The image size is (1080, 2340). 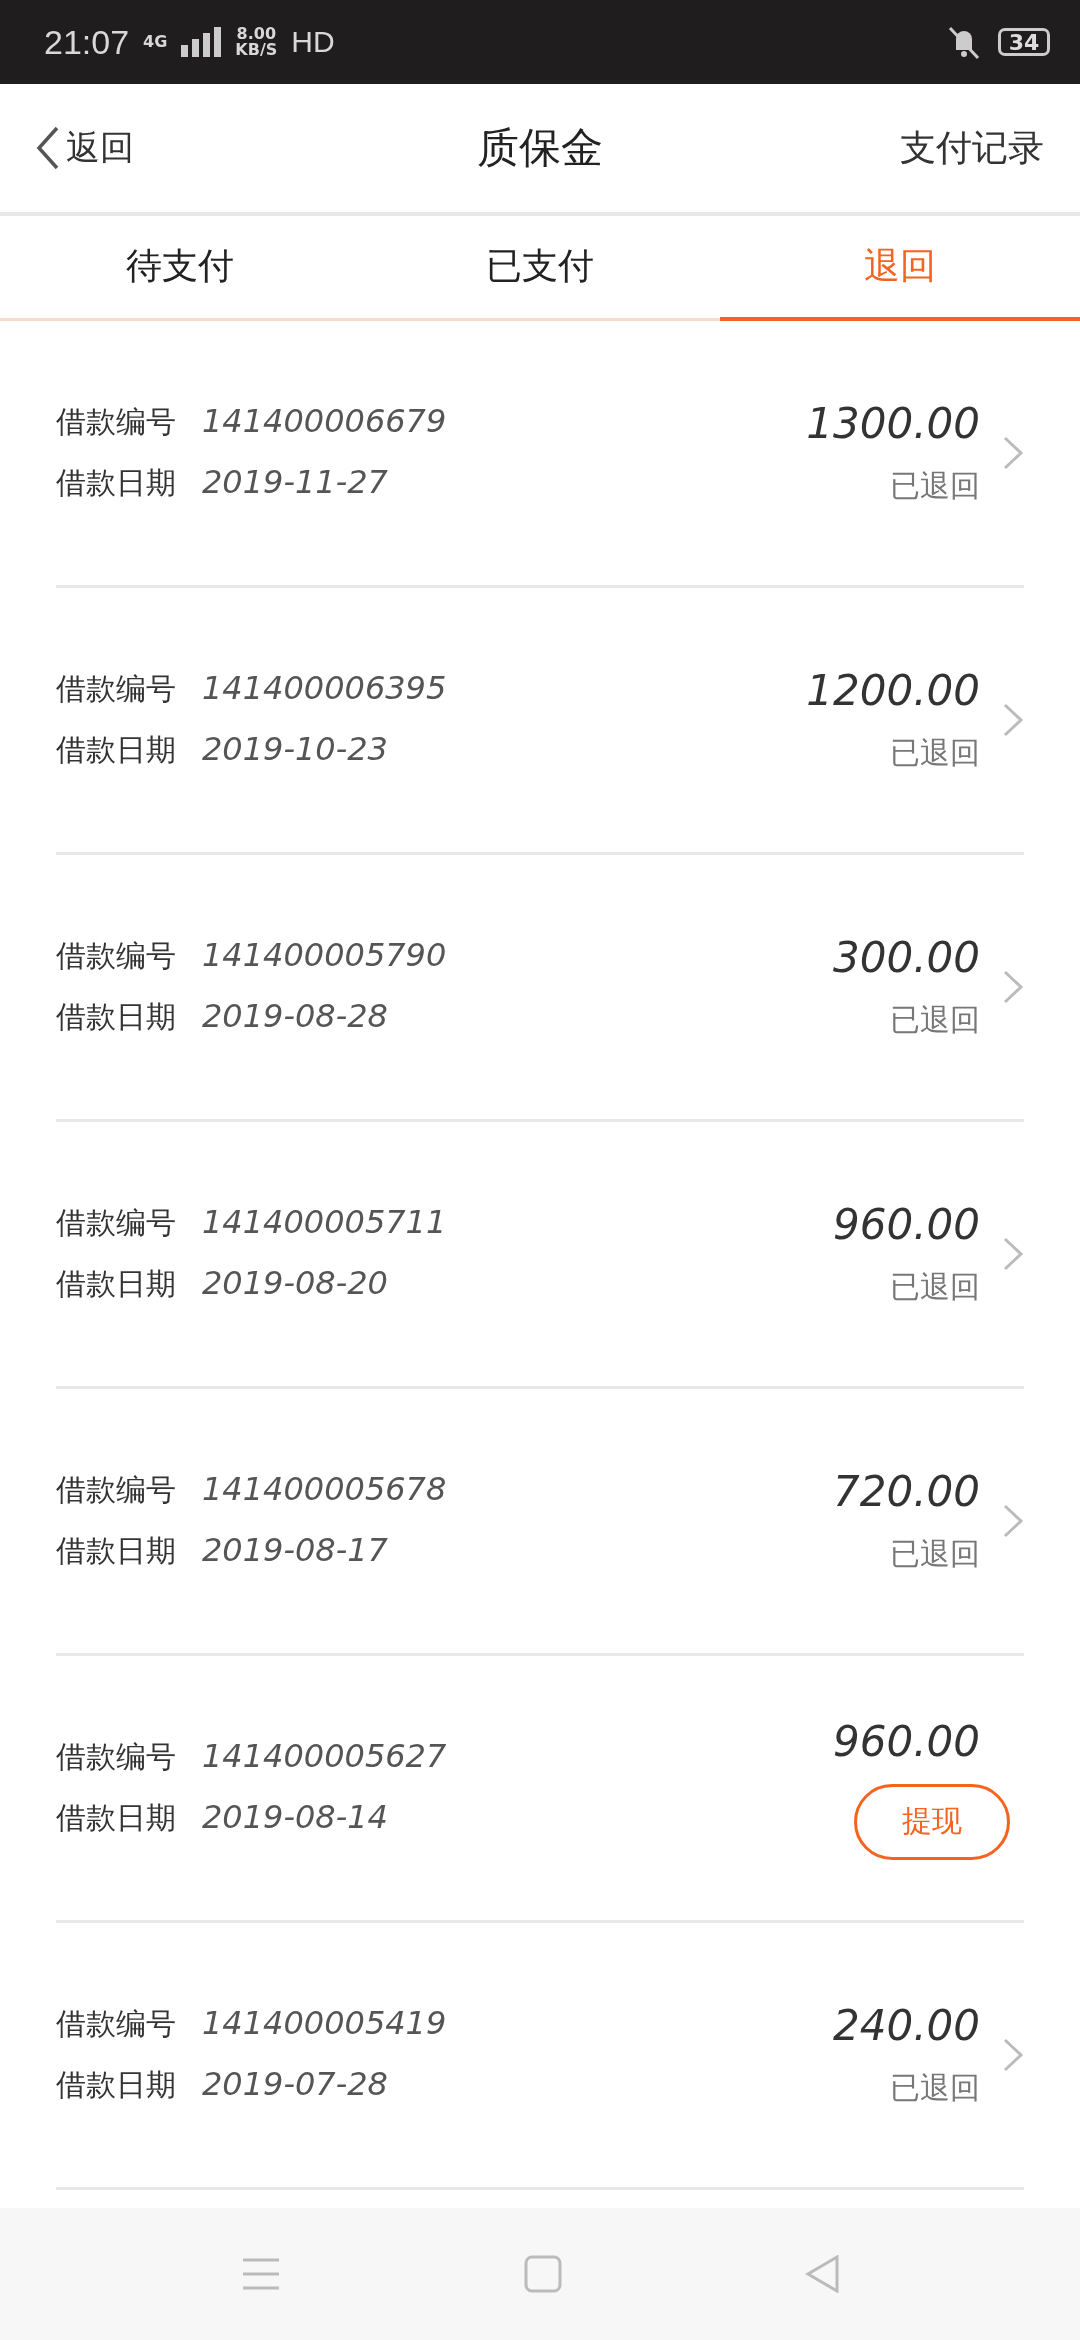 What do you see at coordinates (906, 957) in the screenshot?
I see `amount: 300.00` at bounding box center [906, 957].